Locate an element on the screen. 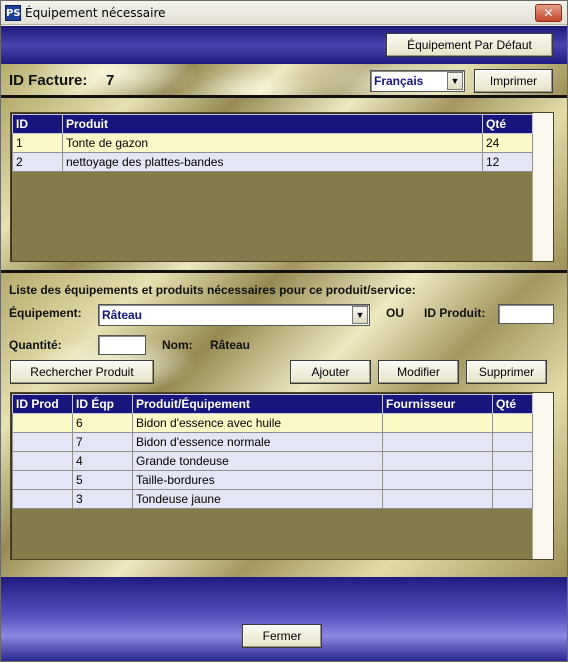 The image size is (568, 662). window-title: Équipement nécessaire is located at coordinates (95, 13).